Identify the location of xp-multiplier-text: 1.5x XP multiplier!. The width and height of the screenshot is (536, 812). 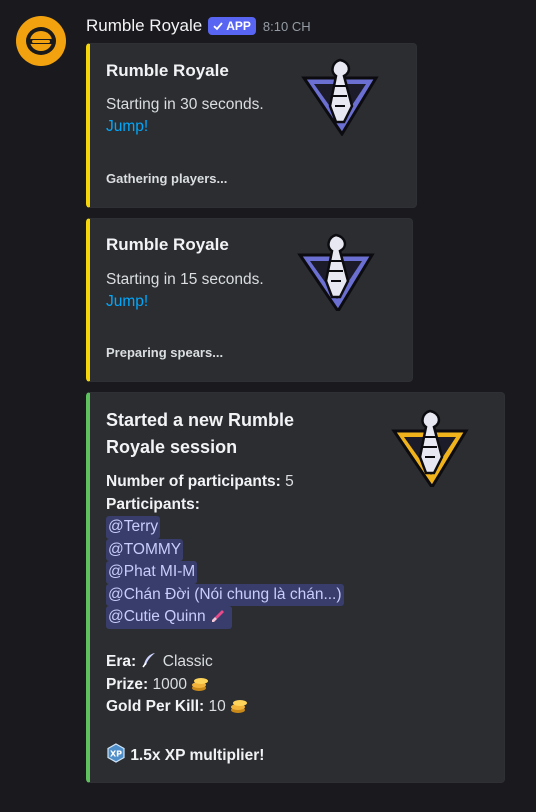
(197, 755).